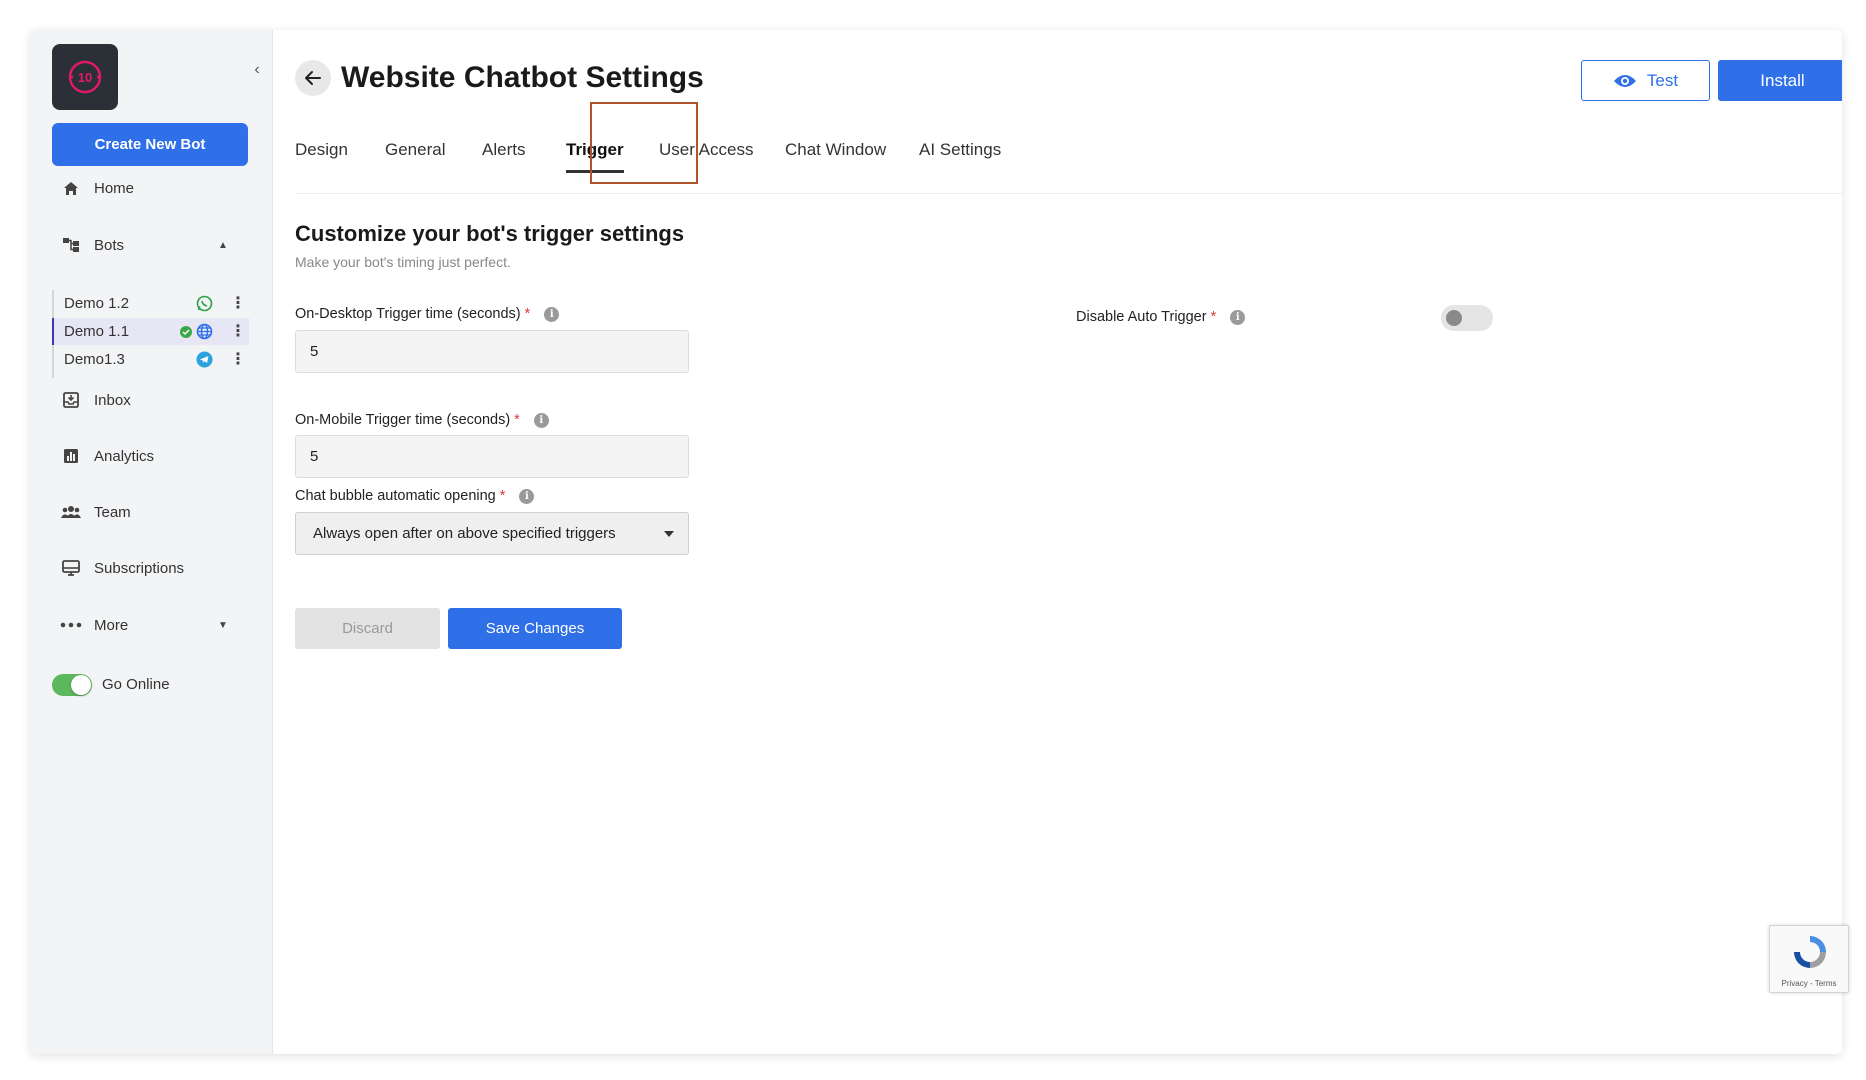 Image resolution: width=1866 pixels, height=1080 pixels. Describe the element at coordinates (415, 150) in the screenshot. I see `tab-general: General` at that location.